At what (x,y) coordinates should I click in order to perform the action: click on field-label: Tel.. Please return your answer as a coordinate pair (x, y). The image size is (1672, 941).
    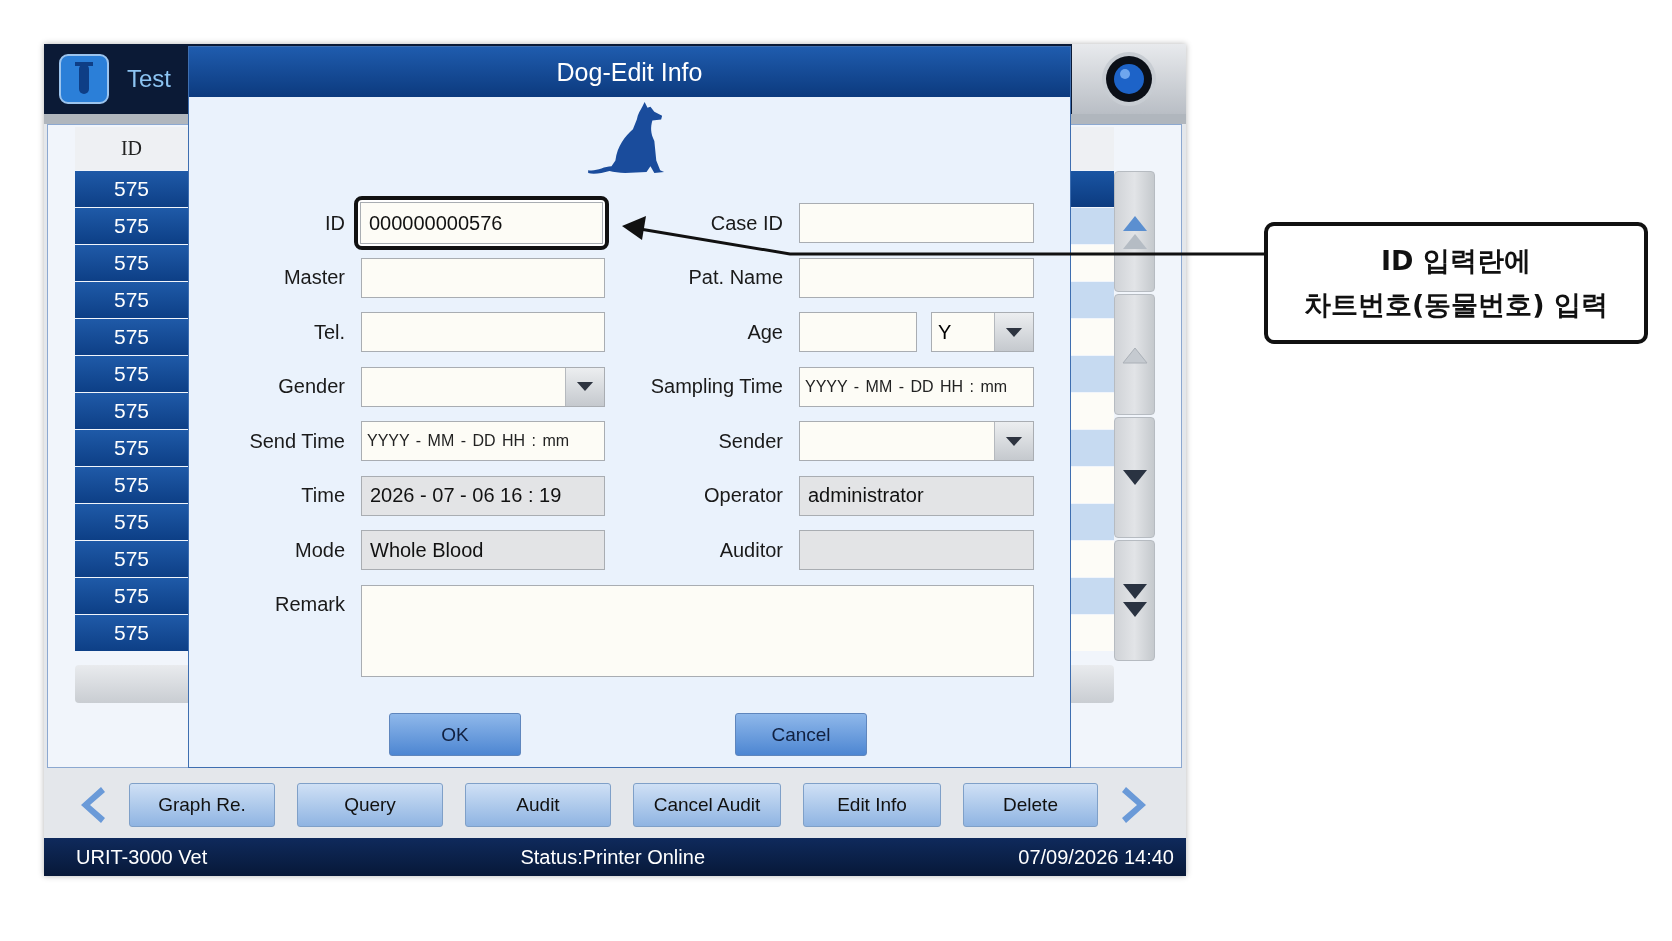
    Looking at the image, I should click on (329, 332).